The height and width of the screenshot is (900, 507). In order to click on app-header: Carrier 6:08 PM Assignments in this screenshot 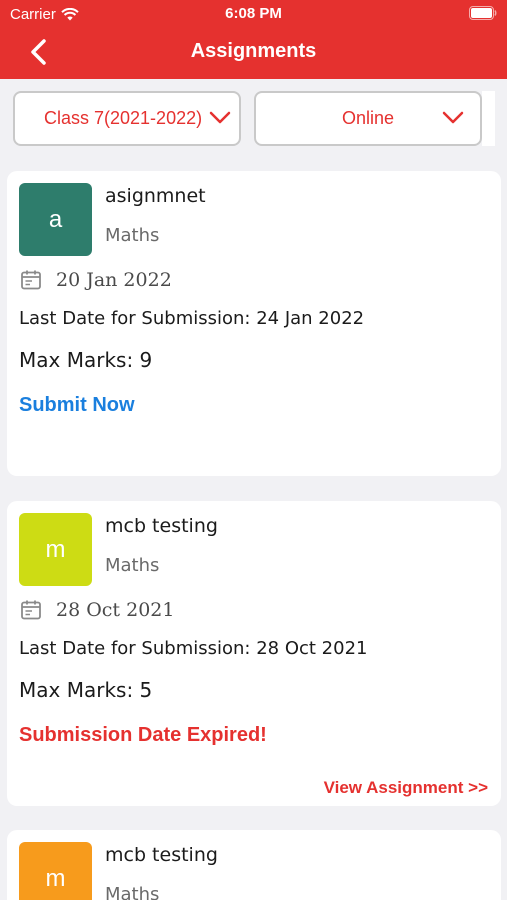, I will do `click(253, 39)`.